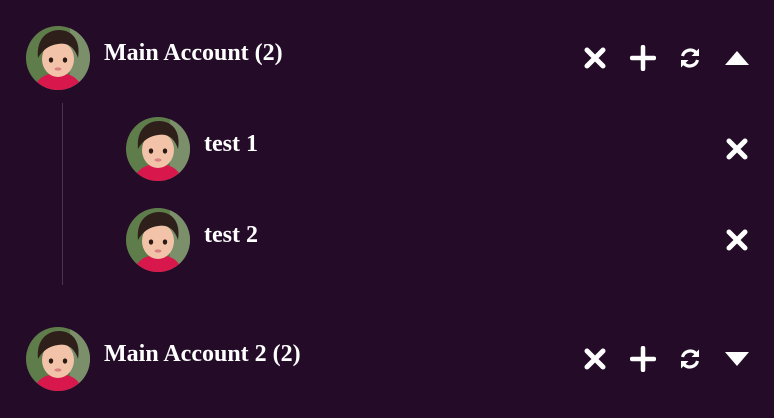 Image resolution: width=774 pixels, height=418 pixels. Describe the element at coordinates (231, 144) in the screenshot. I see `sub-account-name: test 1` at that location.